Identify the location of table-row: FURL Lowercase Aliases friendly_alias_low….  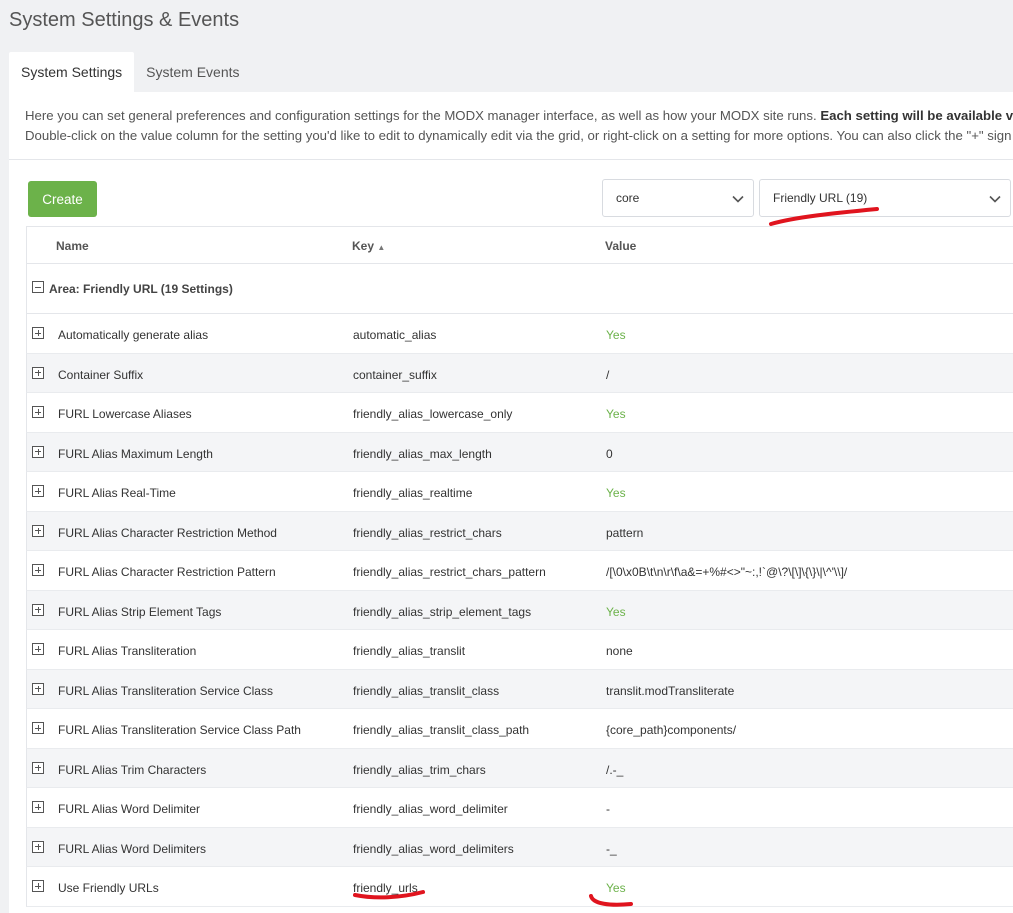
(519, 413).